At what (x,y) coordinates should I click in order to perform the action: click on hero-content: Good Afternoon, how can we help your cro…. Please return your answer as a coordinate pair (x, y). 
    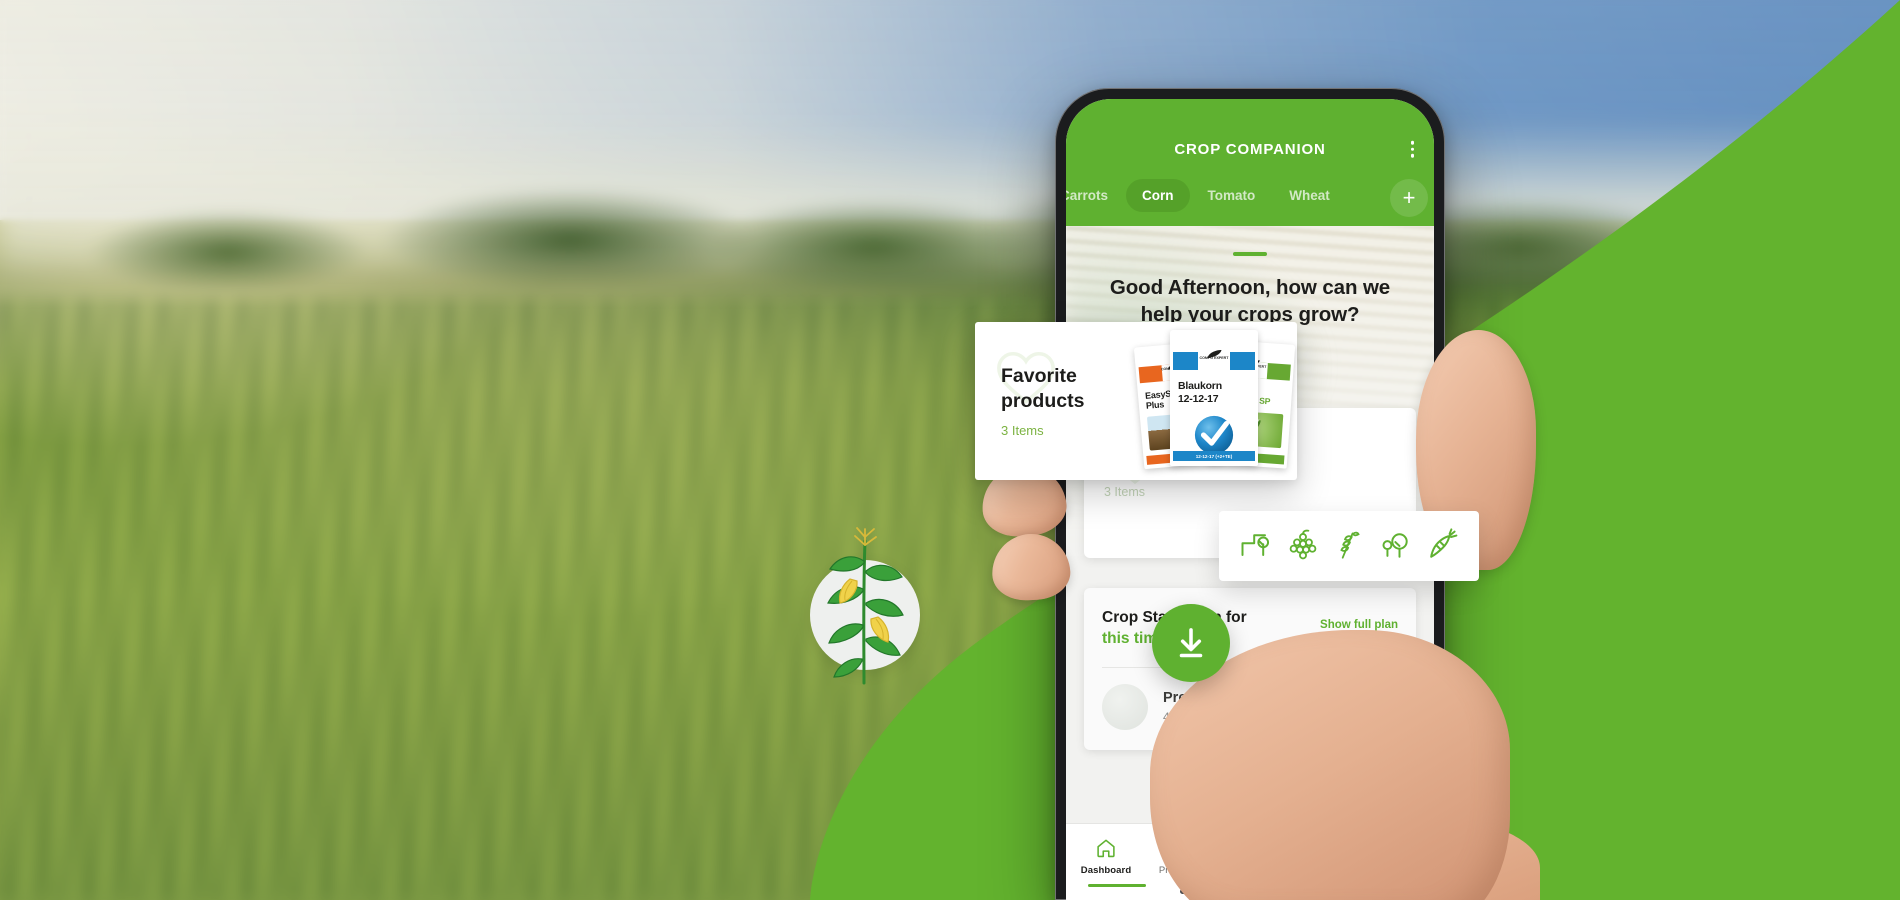
    Looking at the image, I should click on (1250, 277).